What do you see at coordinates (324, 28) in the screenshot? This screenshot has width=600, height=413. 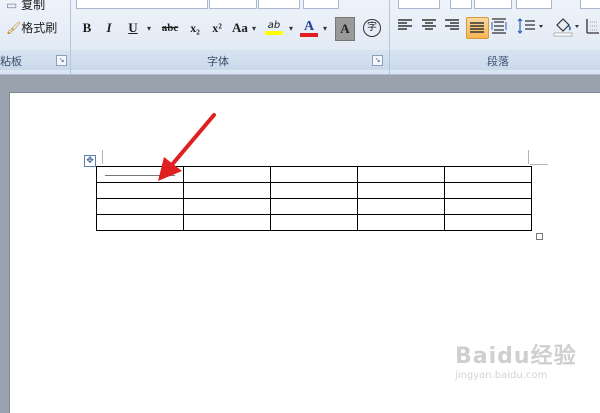 I see `font-color-dropdown: ▾` at bounding box center [324, 28].